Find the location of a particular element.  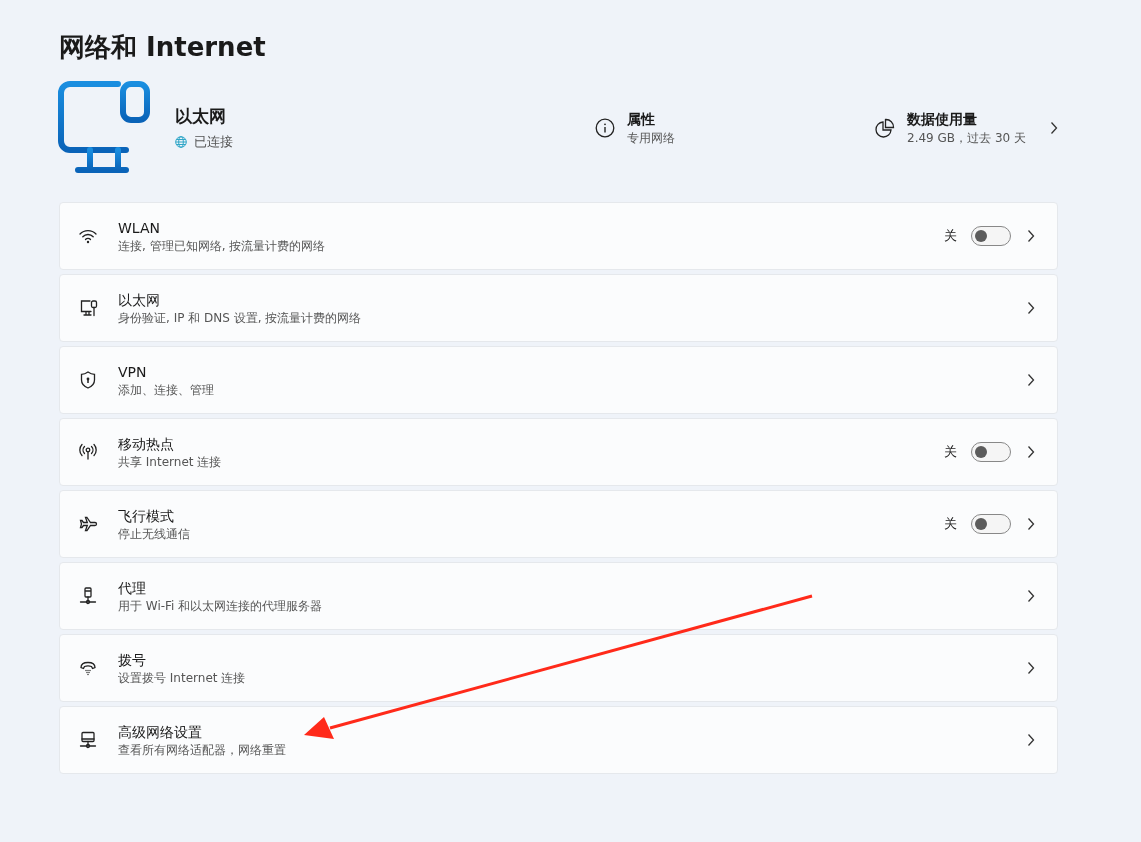

data-usage-link: 数据使用量 2.49 GB，过去 30 天 is located at coordinates (966, 128).